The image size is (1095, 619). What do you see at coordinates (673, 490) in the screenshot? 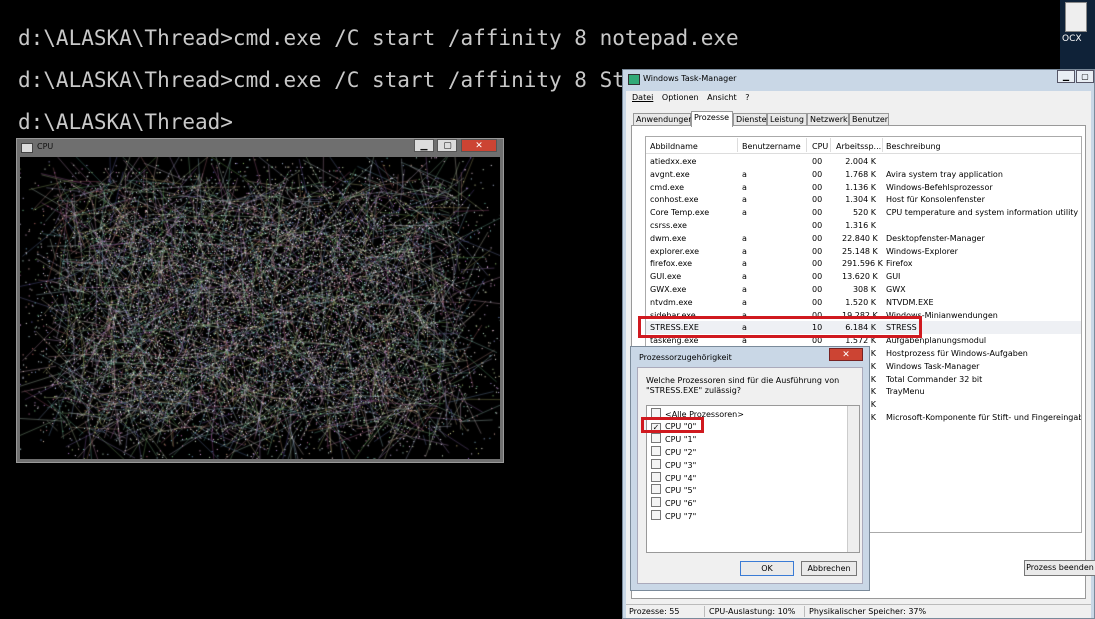
I see `processor-item: CPU "5"` at bounding box center [673, 490].